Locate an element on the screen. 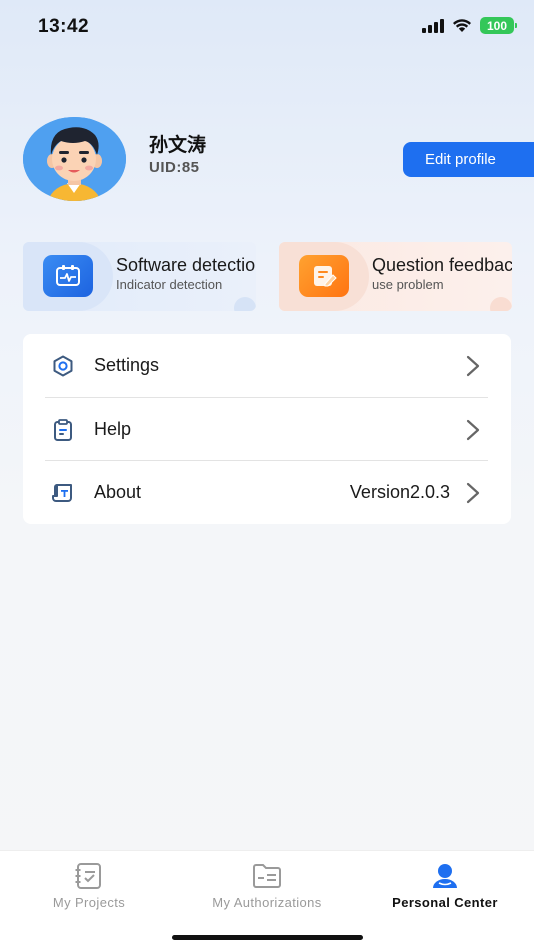 This screenshot has height=950, width=534. status-icons: 100 is located at coordinates (469, 25).